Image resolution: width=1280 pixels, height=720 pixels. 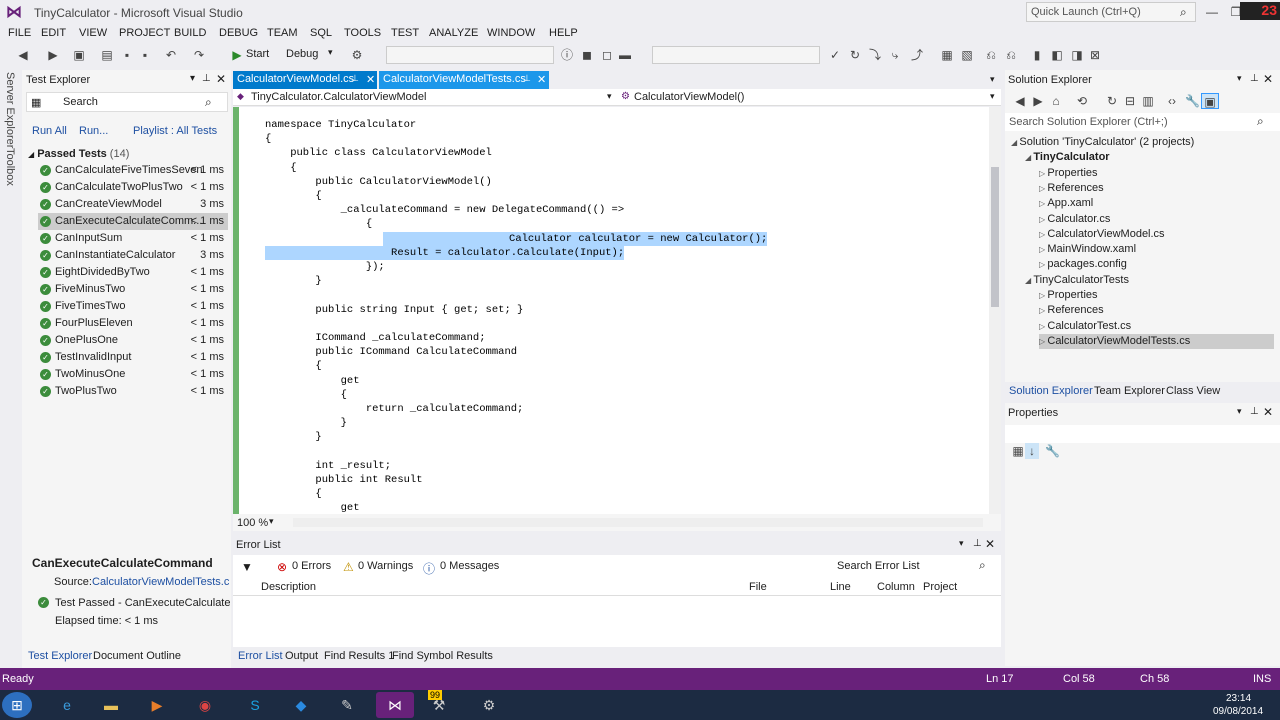 I want to click on solution-search-input: Search Solution Explorer (Ctrl+;), so click(x=1088, y=122).